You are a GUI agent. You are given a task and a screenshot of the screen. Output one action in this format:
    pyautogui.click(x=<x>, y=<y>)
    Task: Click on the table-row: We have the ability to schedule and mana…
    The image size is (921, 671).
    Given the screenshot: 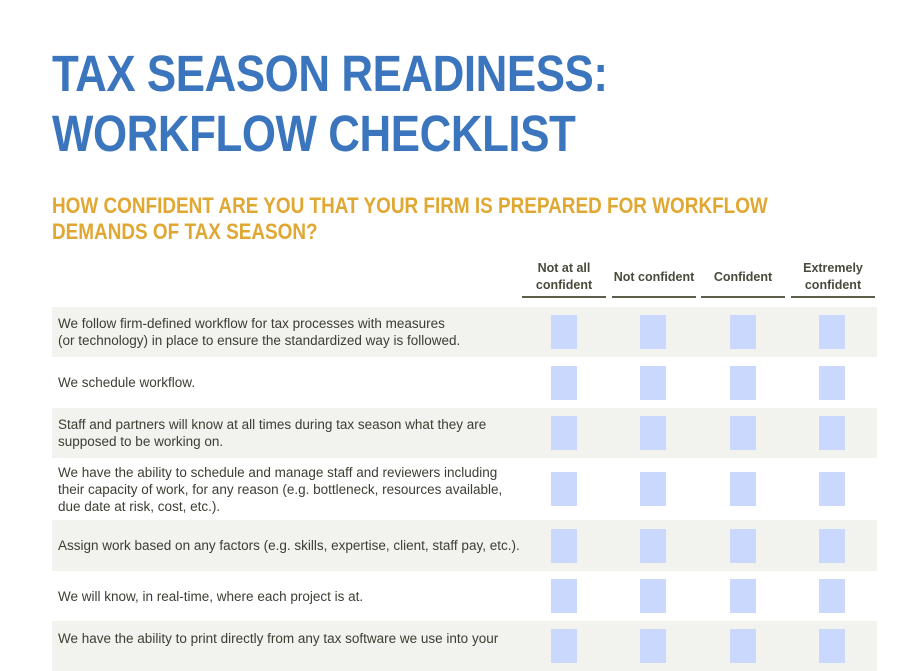 What is the action you would take?
    pyautogui.click(x=464, y=489)
    